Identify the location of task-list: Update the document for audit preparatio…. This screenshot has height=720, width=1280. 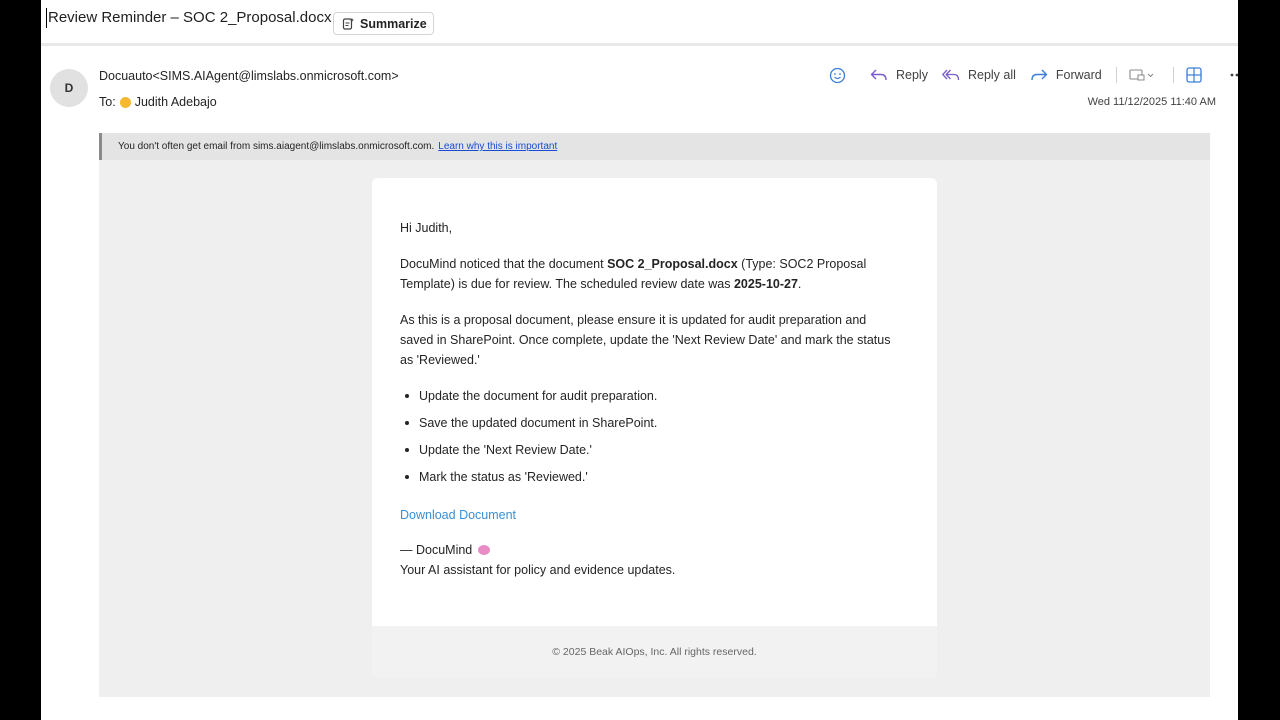
(650, 436).